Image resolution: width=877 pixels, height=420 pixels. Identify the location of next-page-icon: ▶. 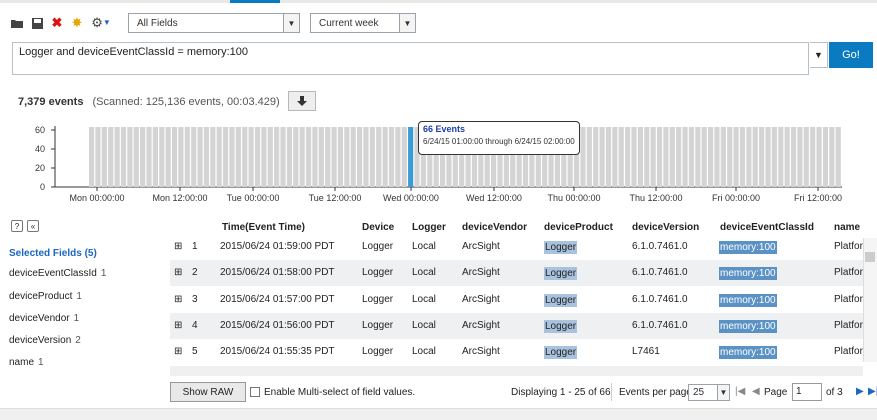
(860, 391).